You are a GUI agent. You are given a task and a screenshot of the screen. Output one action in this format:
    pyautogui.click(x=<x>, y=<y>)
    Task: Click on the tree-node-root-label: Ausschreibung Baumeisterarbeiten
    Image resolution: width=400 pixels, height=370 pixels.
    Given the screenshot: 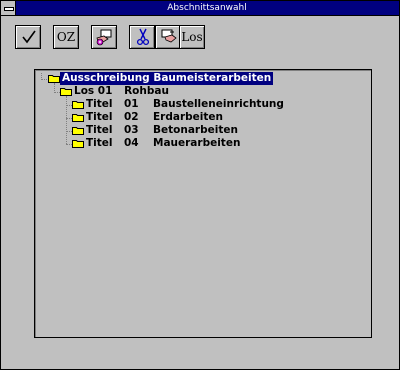 What is the action you would take?
    pyautogui.click(x=167, y=78)
    